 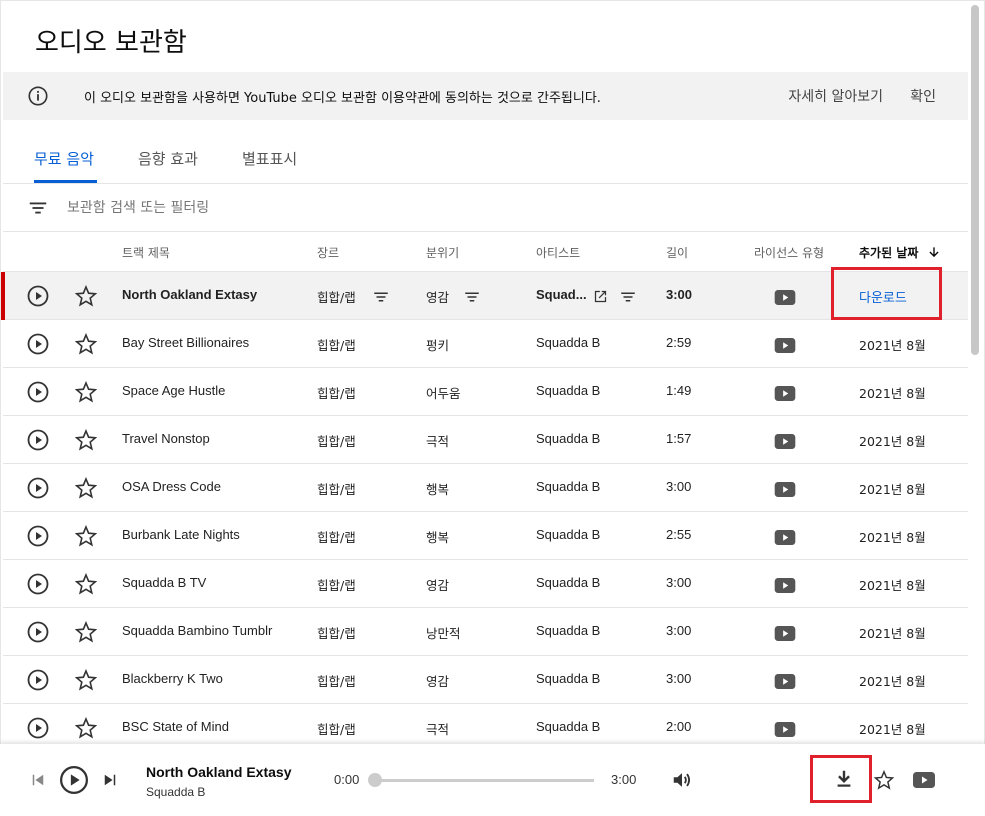 I want to click on tab-starred: 별표표시, so click(x=269, y=158).